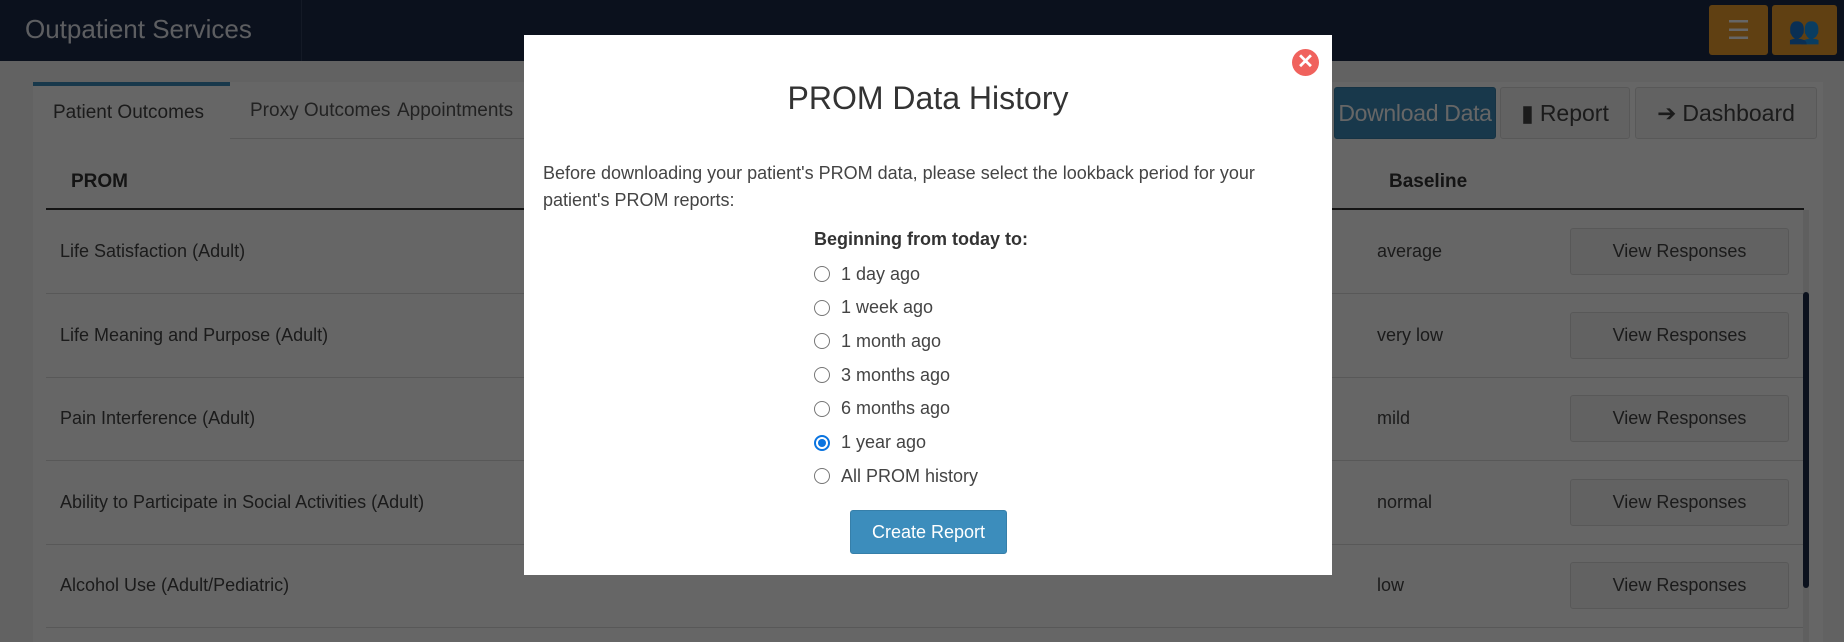 Image resolution: width=1844 pixels, height=642 pixels. What do you see at coordinates (928, 98) in the screenshot?
I see `modal-title: PROM Data History` at bounding box center [928, 98].